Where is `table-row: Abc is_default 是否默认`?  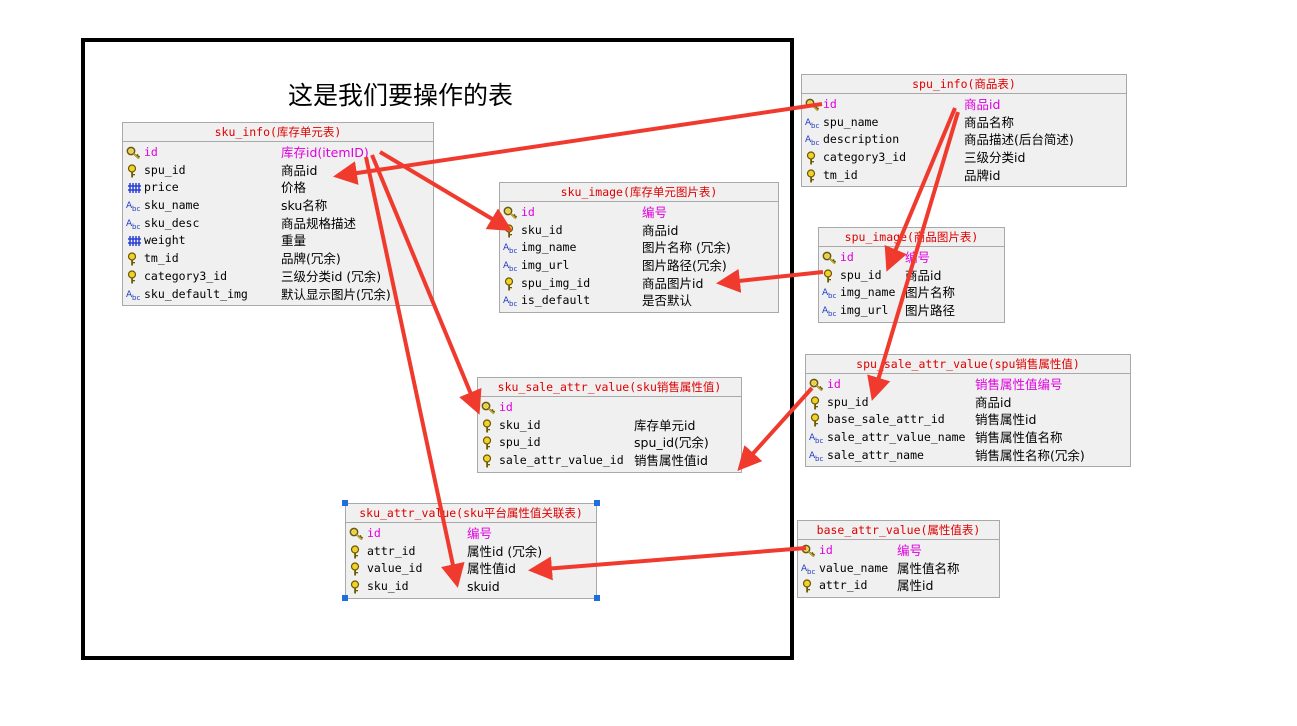 table-row: Abc is_default 是否默认 is located at coordinates (639, 301).